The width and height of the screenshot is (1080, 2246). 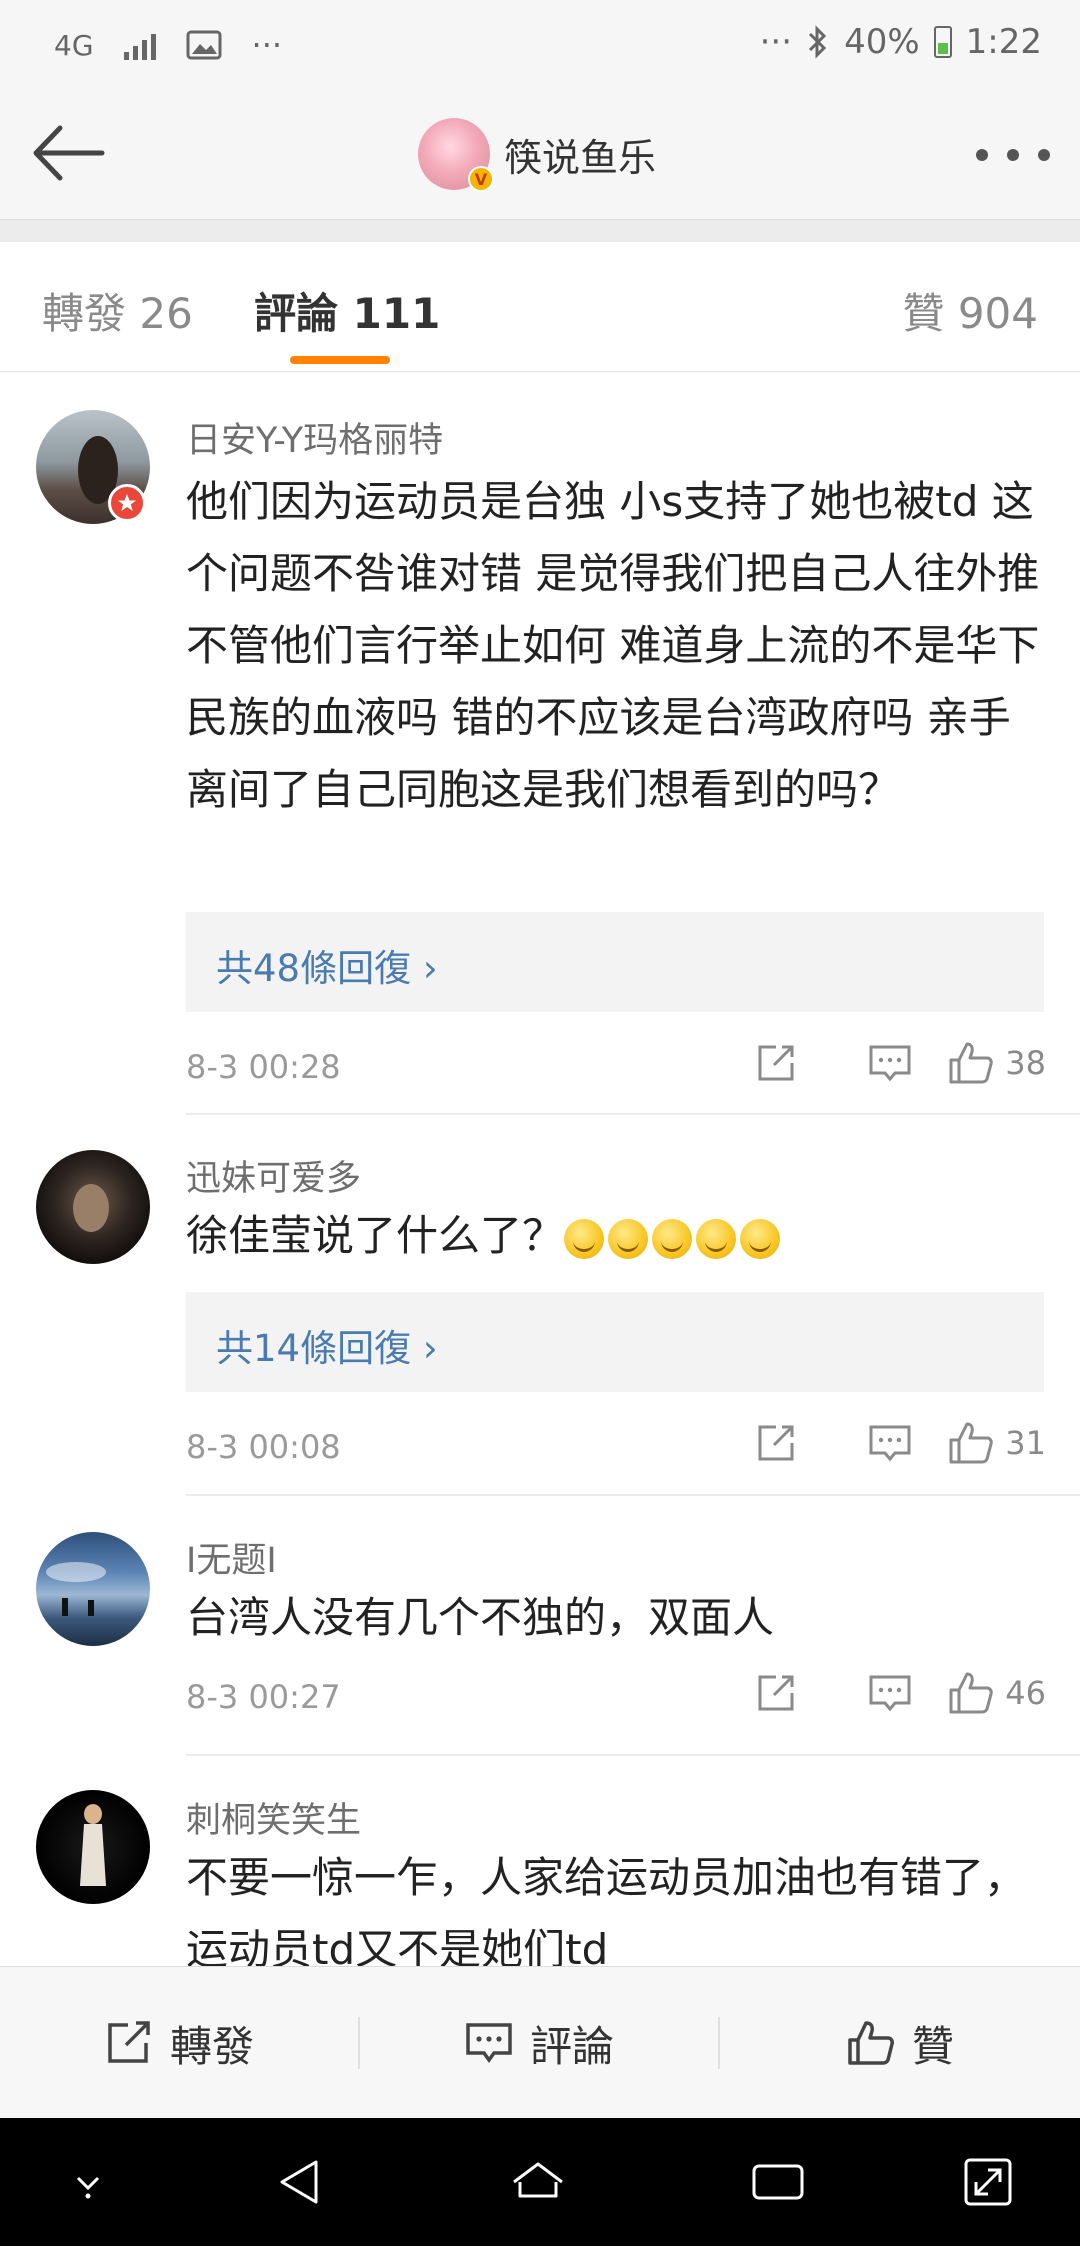 I want to click on comment-icon, so click(x=489, y=2043).